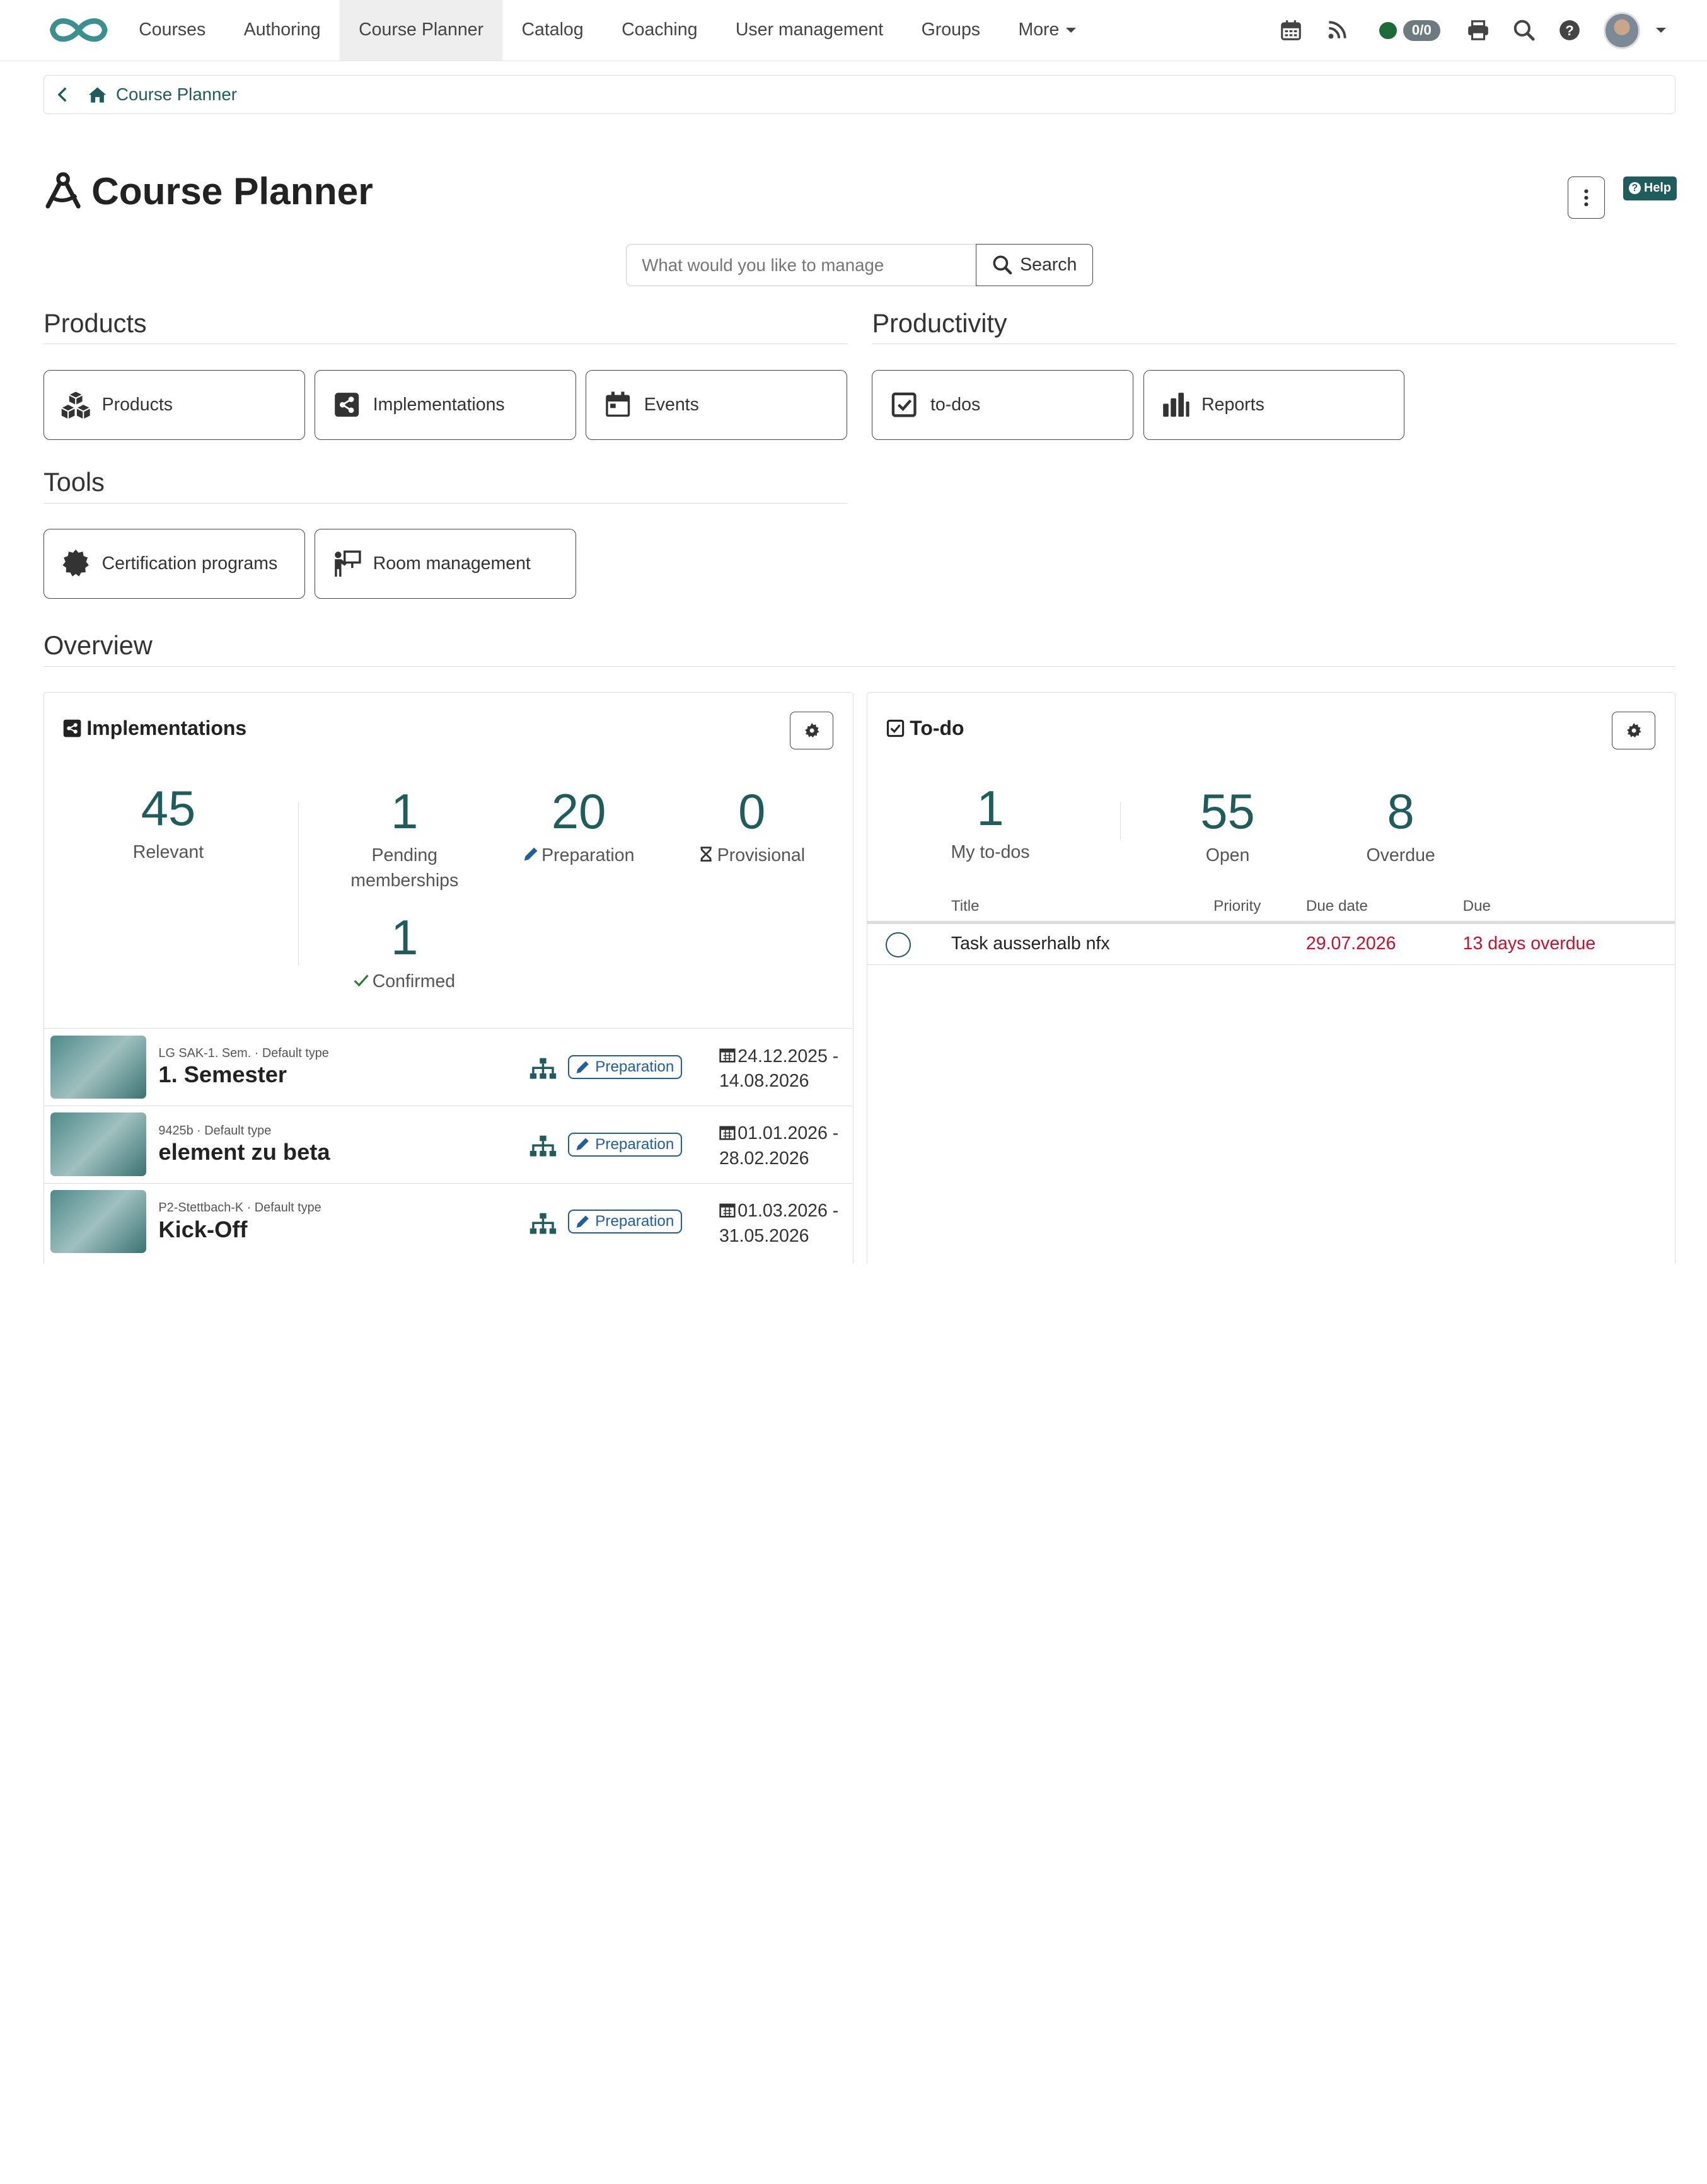  What do you see at coordinates (75, 563) in the screenshot?
I see `certificate-icon` at bounding box center [75, 563].